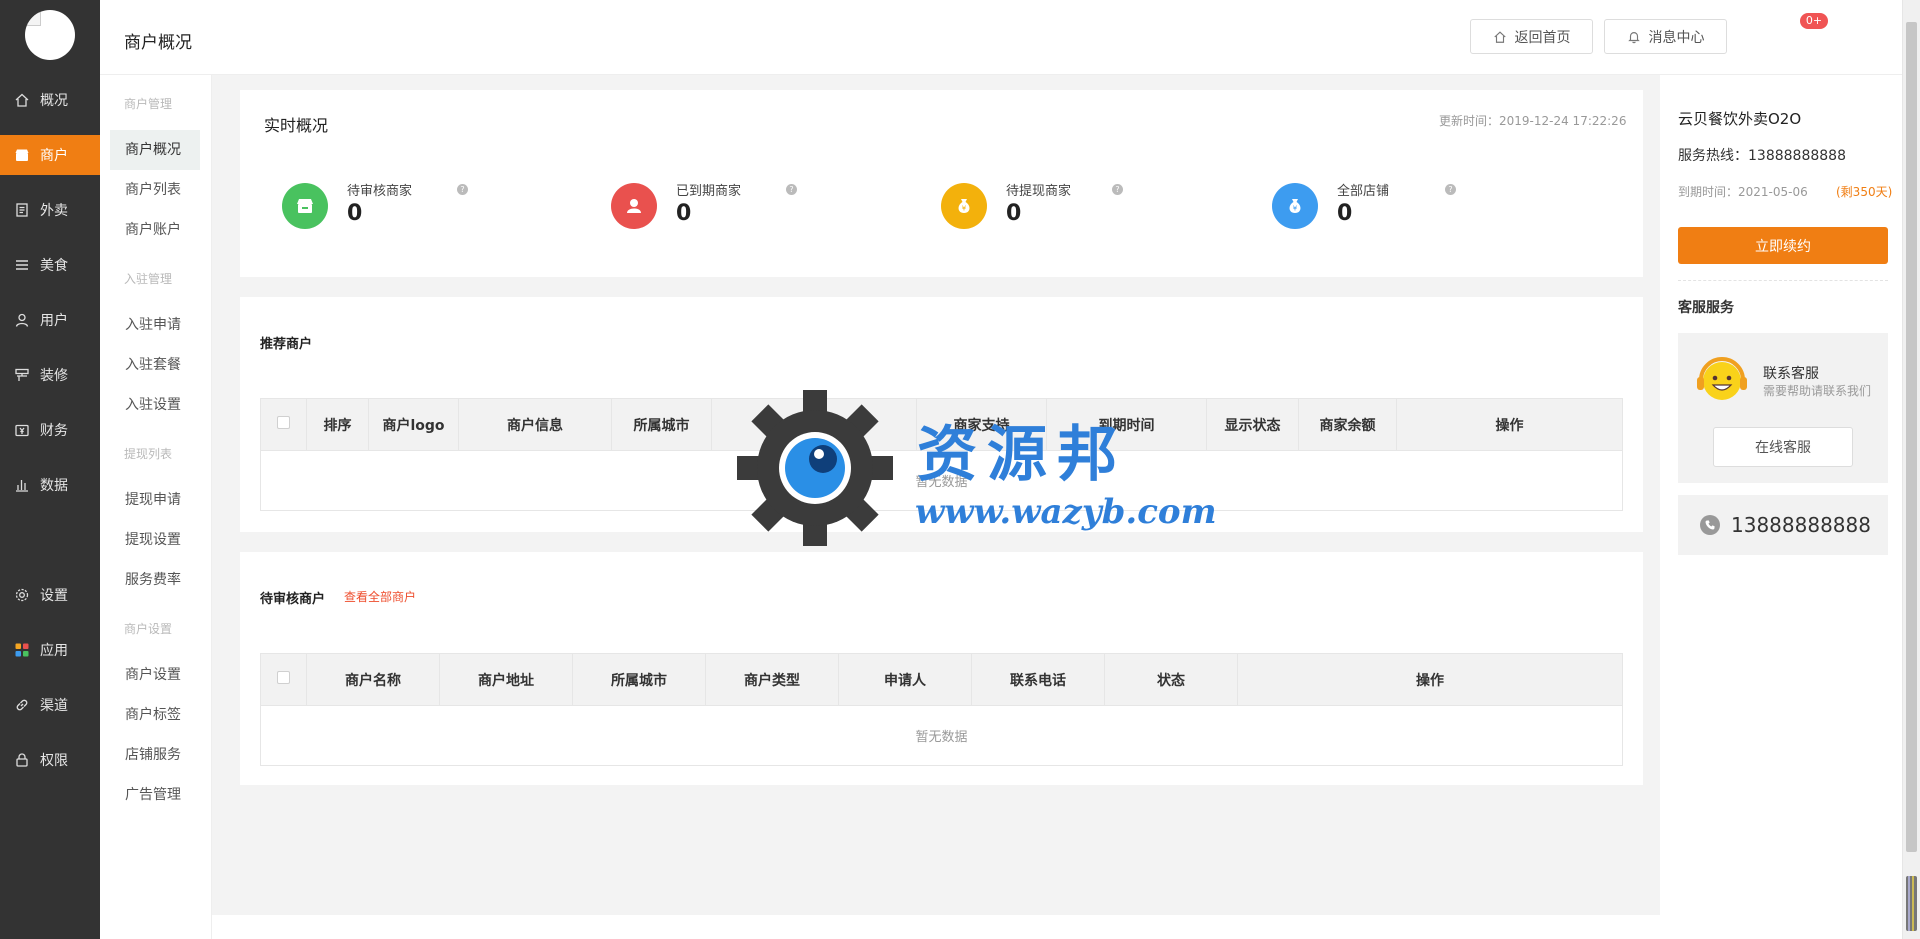 The height and width of the screenshot is (939, 1920). What do you see at coordinates (936, 927) in the screenshot?
I see `footer-area` at bounding box center [936, 927].